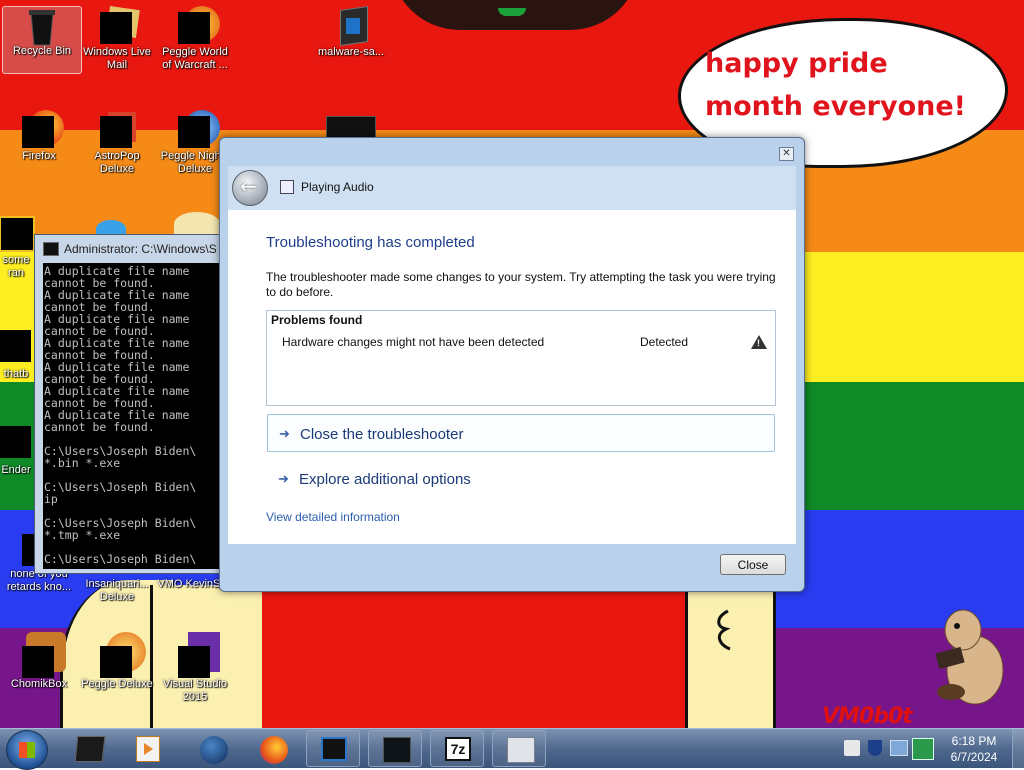  Describe the element at coordinates (39, 684) in the screenshot. I see `desktop-icon-label: ChomikBox` at that location.